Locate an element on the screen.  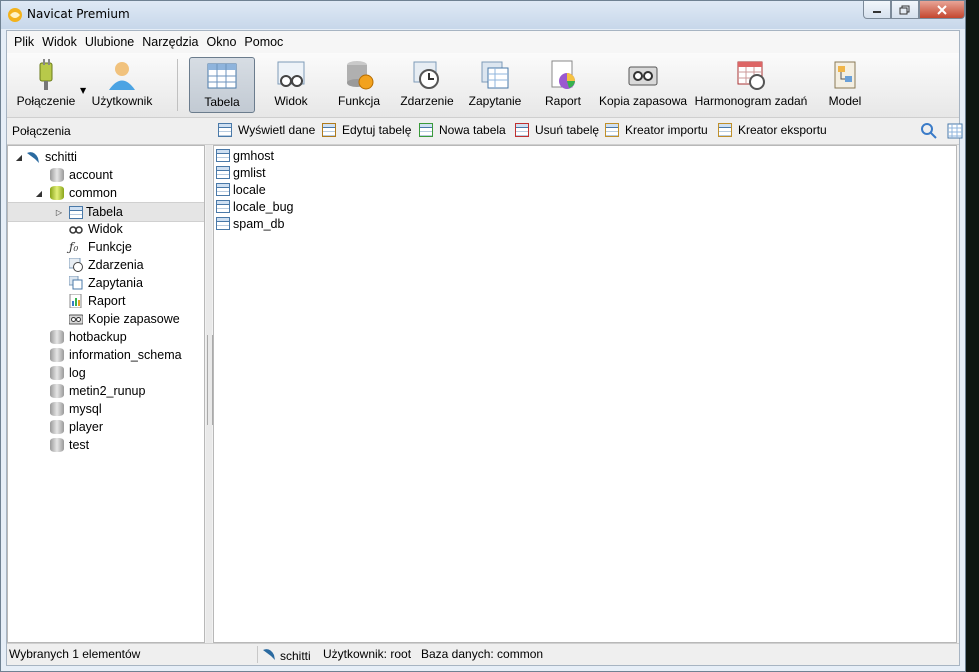
table-item-gmhost: gmhost is located at coordinates (245, 155).